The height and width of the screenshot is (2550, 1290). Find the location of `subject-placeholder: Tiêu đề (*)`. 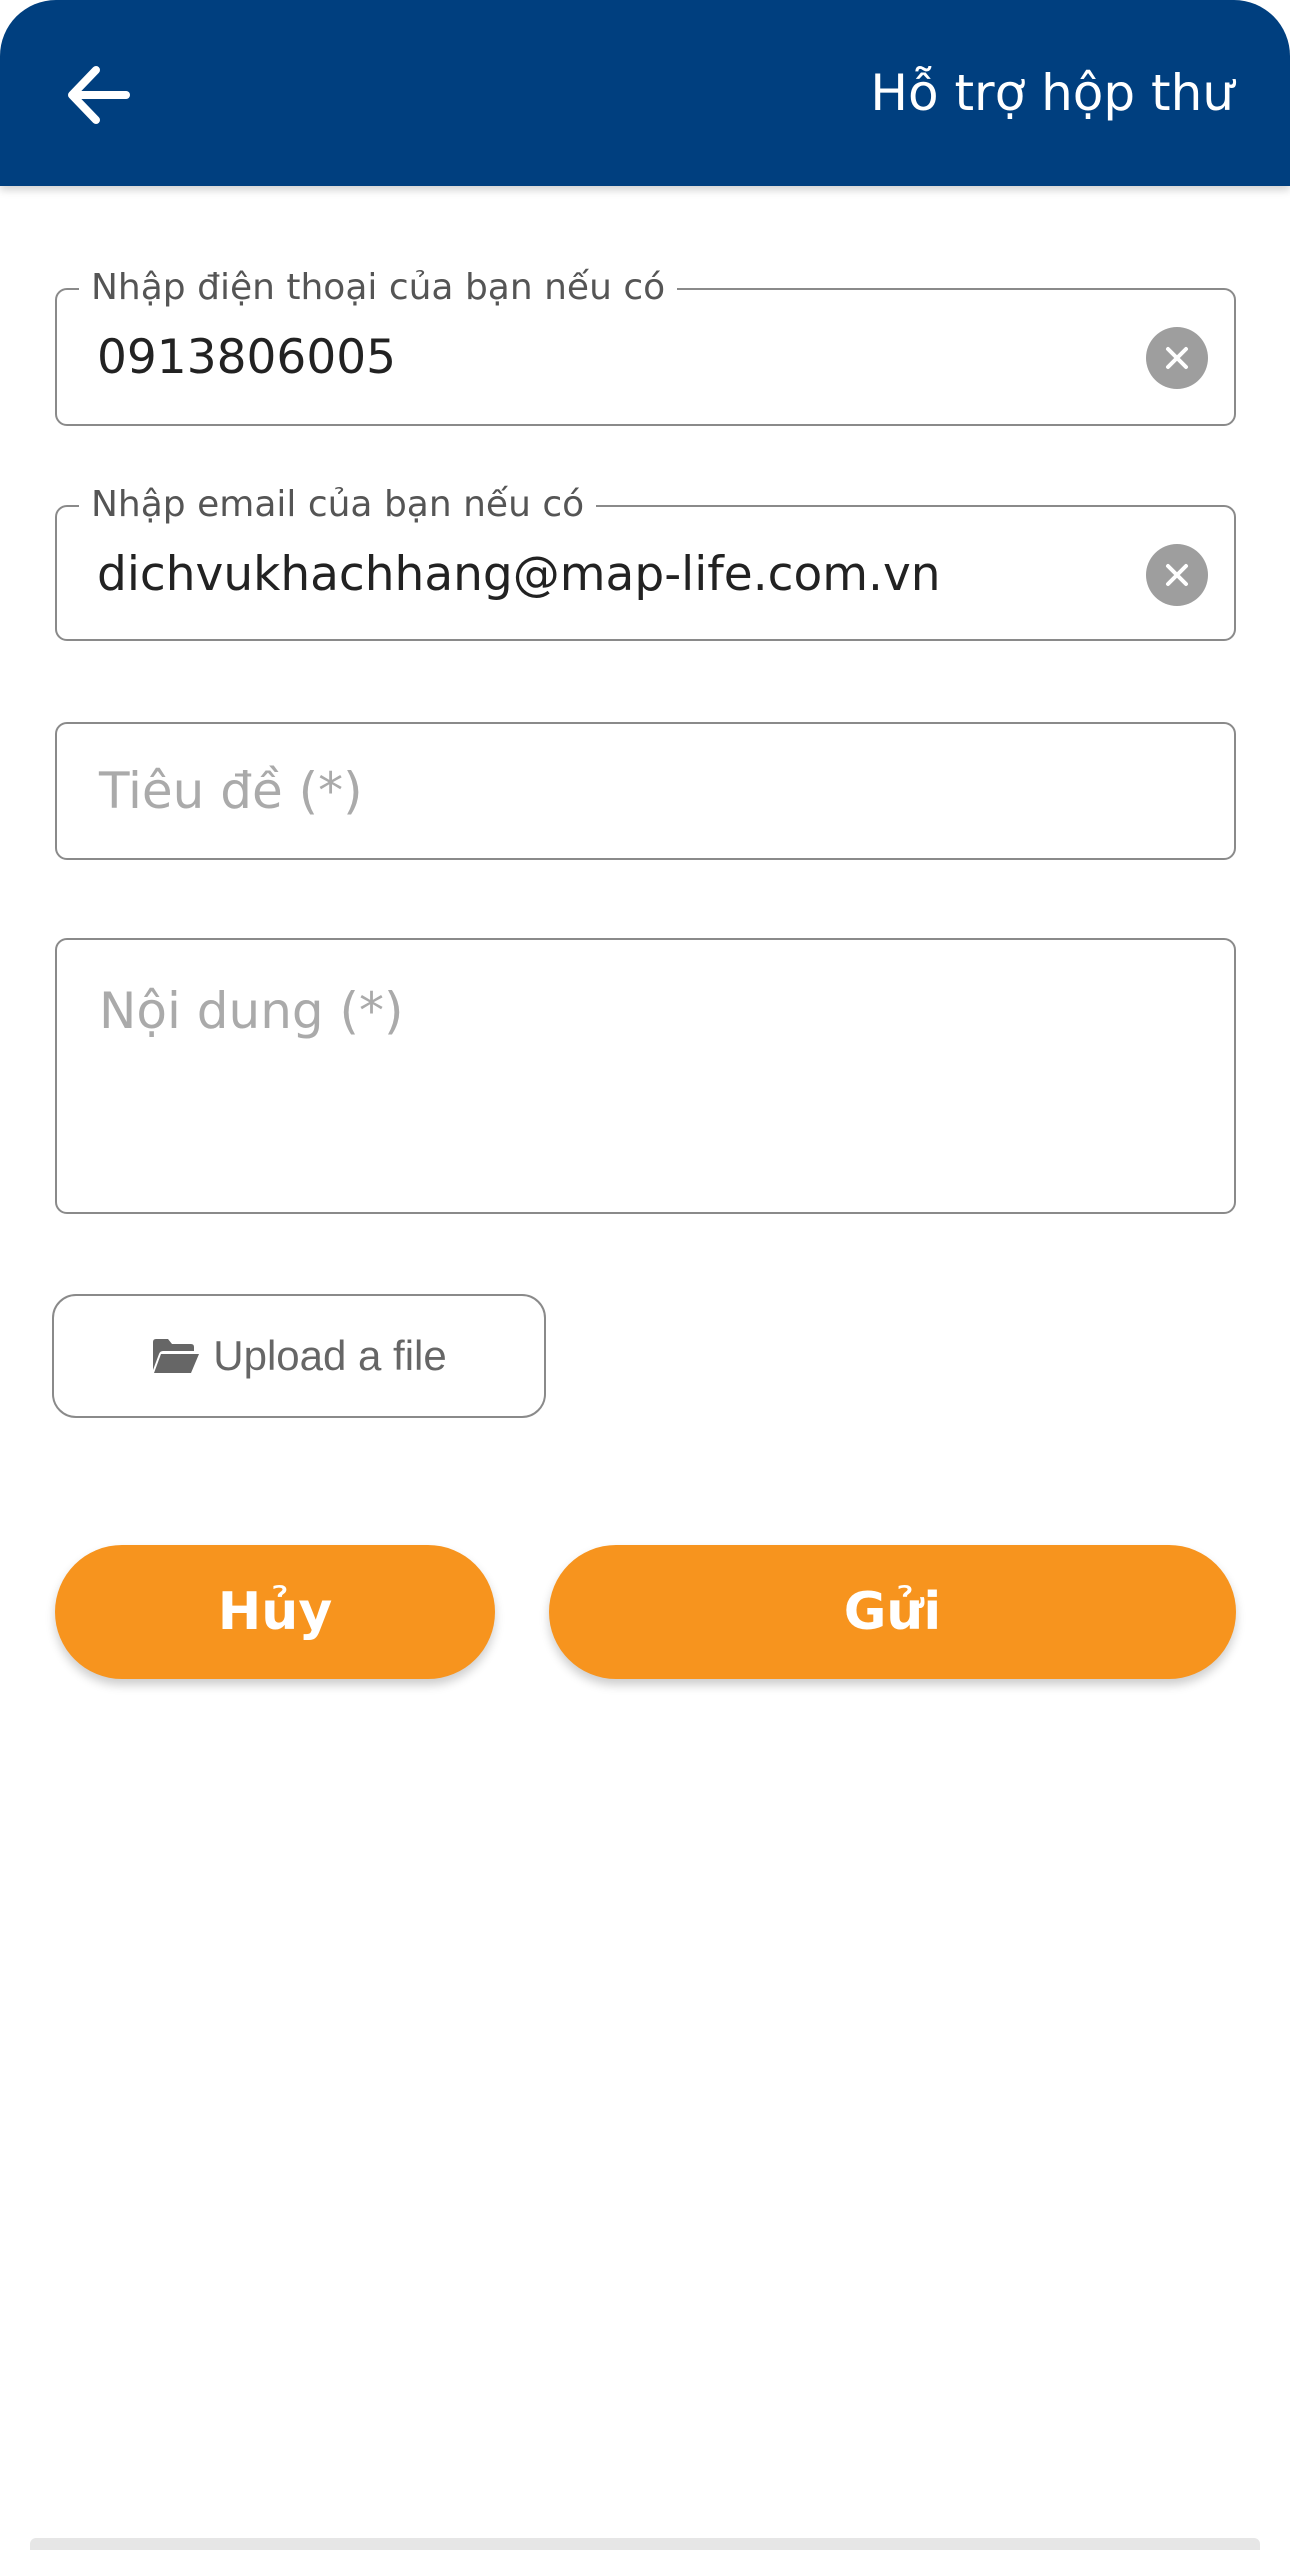

subject-placeholder: Tiêu đề (*) is located at coordinates (231, 791).